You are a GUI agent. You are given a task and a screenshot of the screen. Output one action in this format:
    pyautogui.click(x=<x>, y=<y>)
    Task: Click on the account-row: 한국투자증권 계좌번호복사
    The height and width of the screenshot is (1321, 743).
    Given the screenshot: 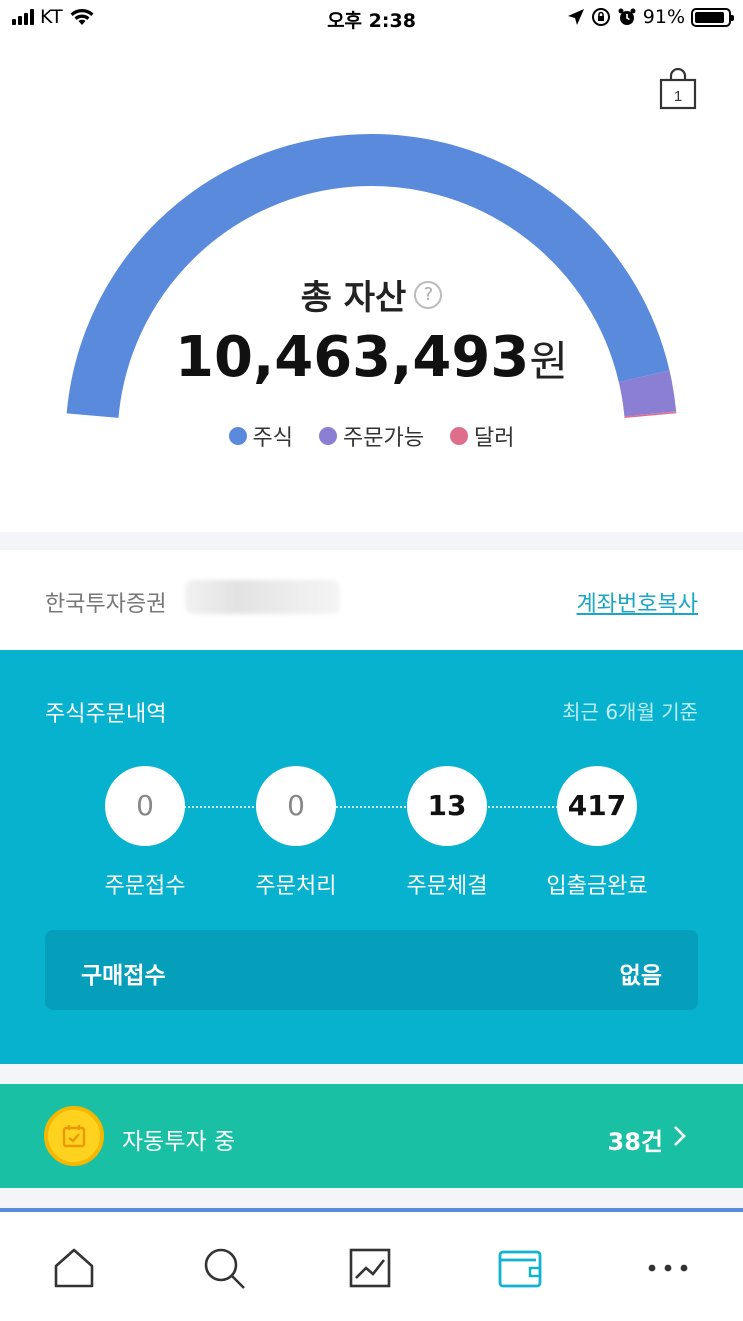 What is the action you would take?
    pyautogui.click(x=371, y=600)
    